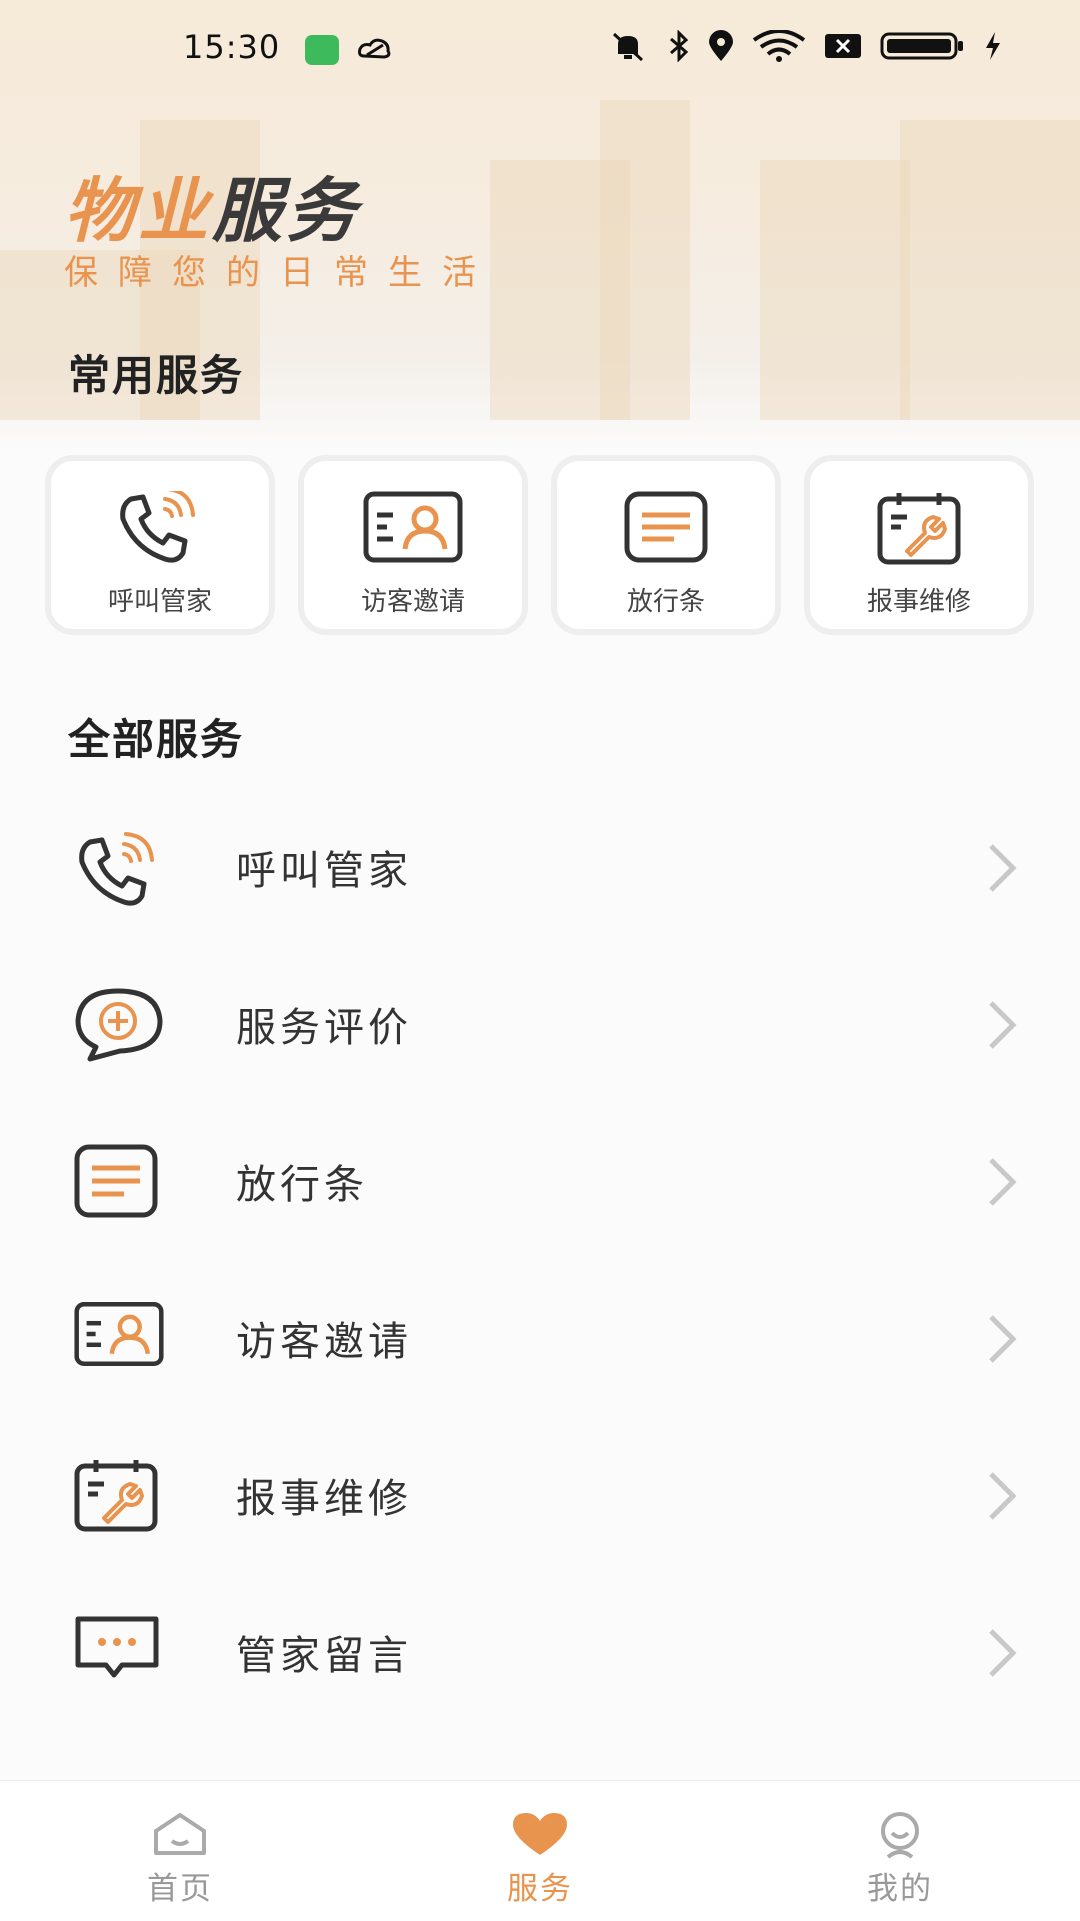  I want to click on brand-title: 物业服务, so click(212, 205).